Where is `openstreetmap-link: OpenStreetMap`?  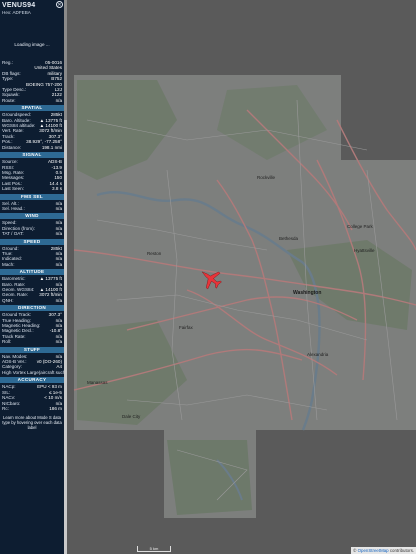
openstreetmap-link: OpenStreetMap is located at coordinates (373, 550).